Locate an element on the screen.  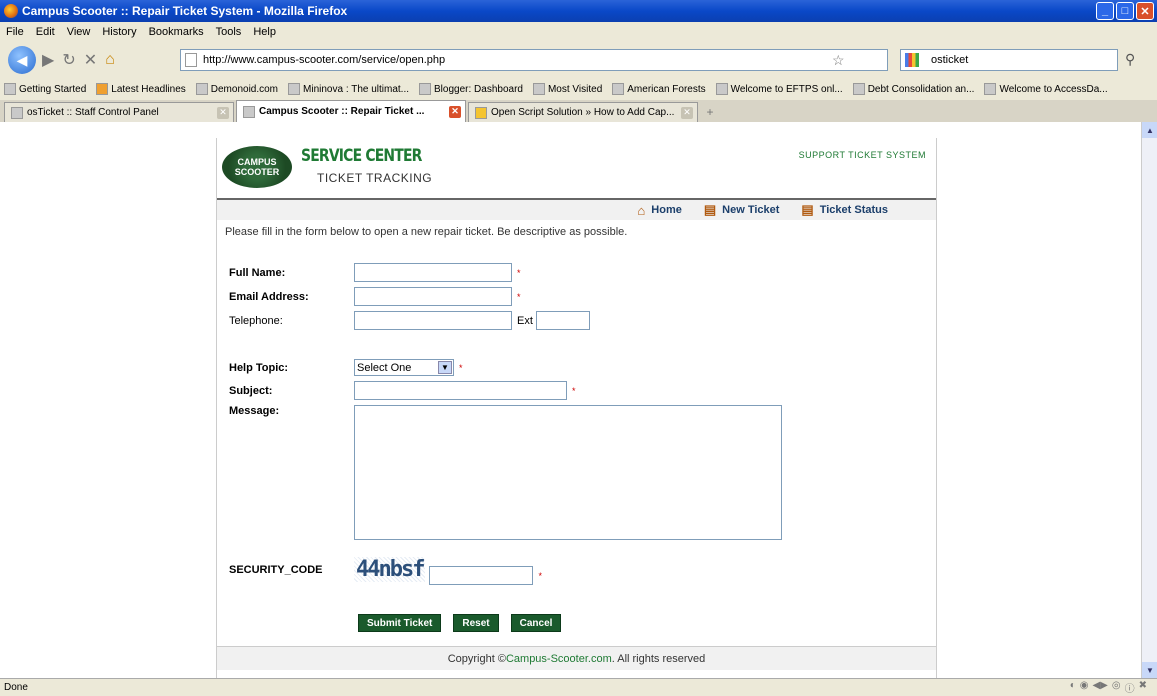
addon-icon: ✖ is located at coordinates (1143, 687).